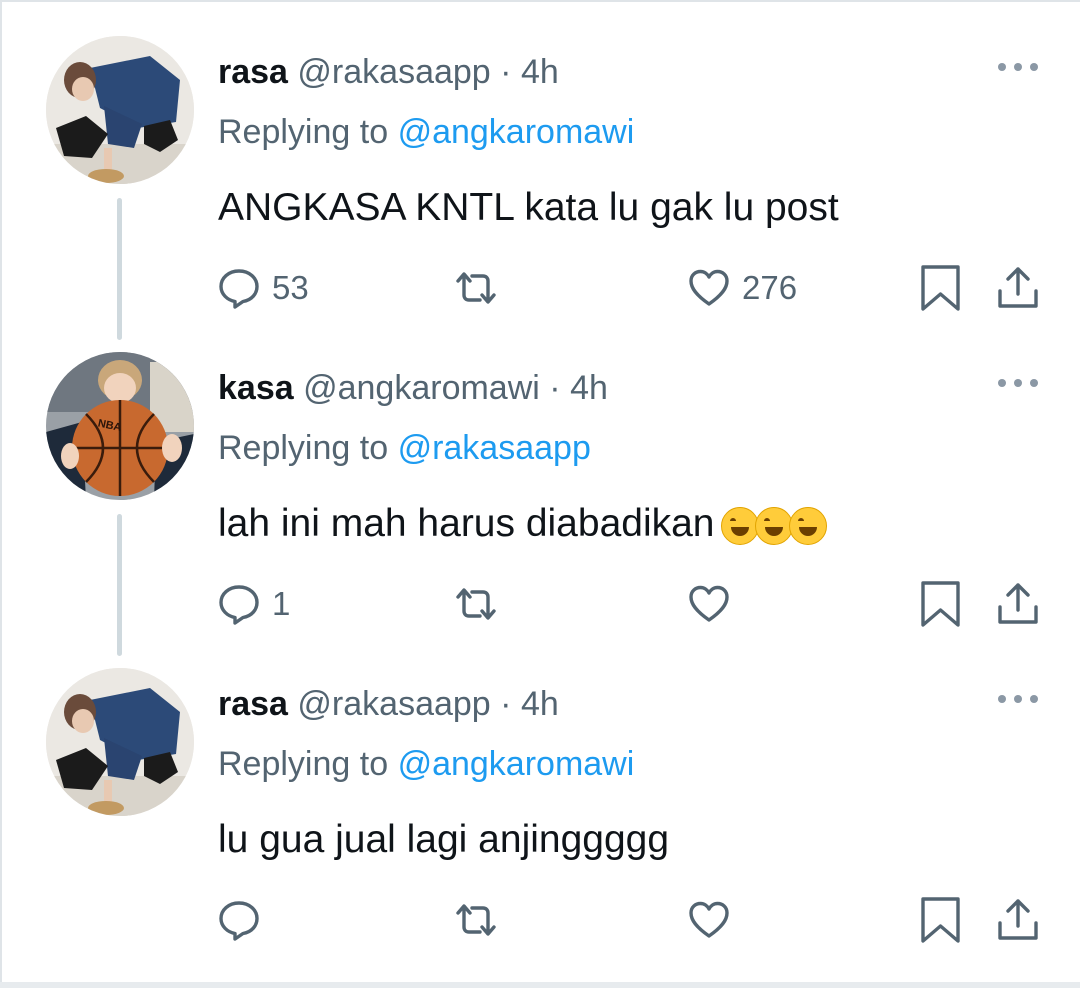  Describe the element at coordinates (256, 388) in the screenshot. I see `display-name: kasa` at that location.